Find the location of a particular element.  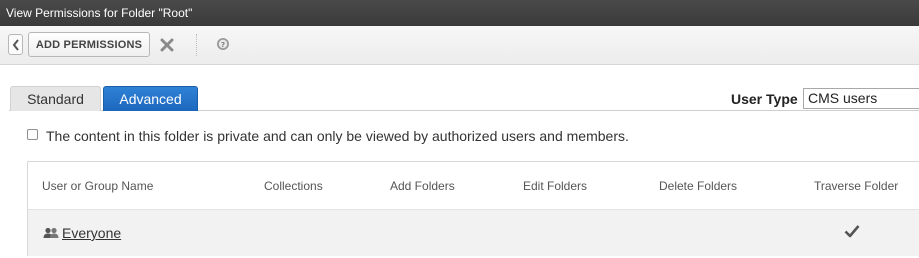

column-header-user-or-group: User or Group Name is located at coordinates (98, 186).